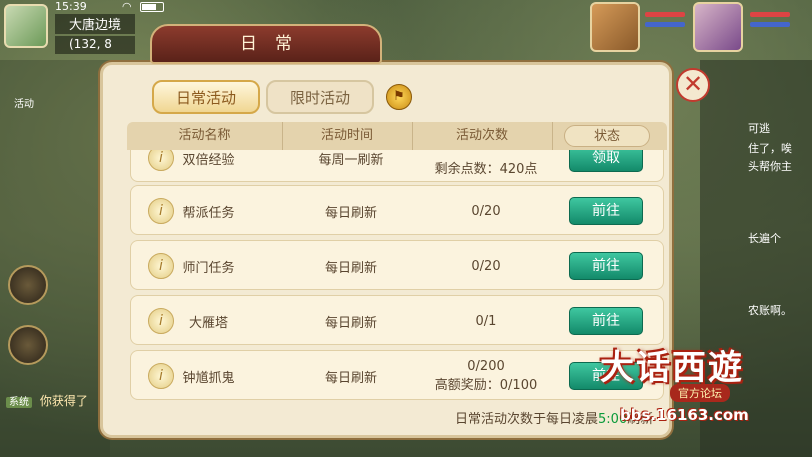  I want to click on pet-avatar, so click(615, 27).